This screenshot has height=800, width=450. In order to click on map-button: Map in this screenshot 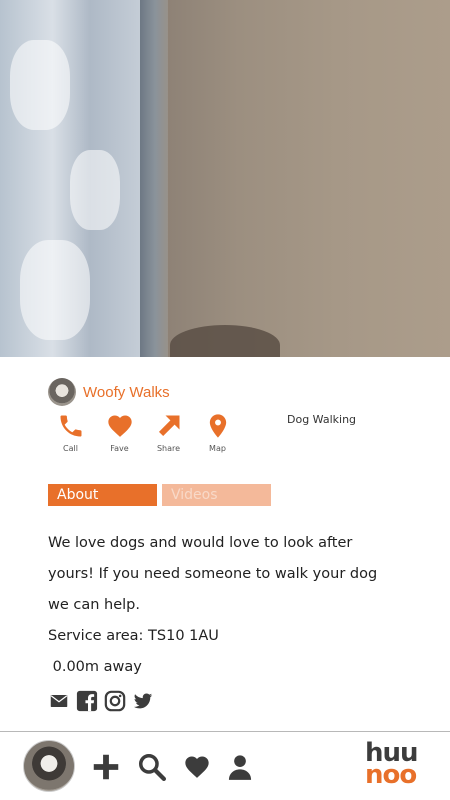, I will do `click(217, 432)`.